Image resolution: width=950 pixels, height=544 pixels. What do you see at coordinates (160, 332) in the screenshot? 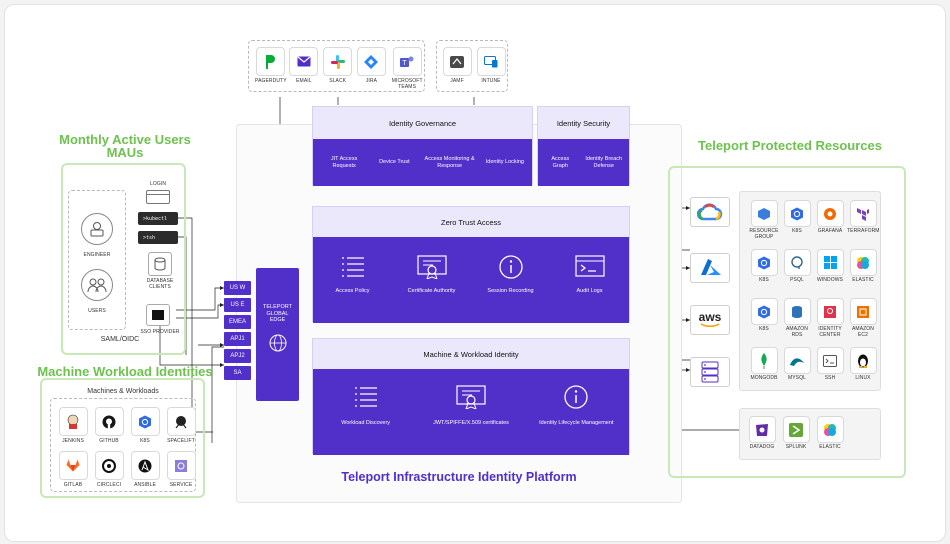
I see `sso-provider-label: SSO PROVIDER` at bounding box center [160, 332].